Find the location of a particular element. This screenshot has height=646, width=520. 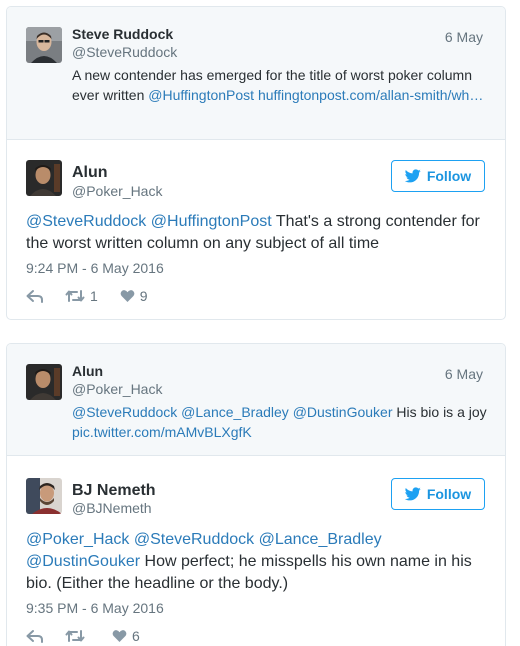

author-name: BJ Nemeth is located at coordinates (114, 491).